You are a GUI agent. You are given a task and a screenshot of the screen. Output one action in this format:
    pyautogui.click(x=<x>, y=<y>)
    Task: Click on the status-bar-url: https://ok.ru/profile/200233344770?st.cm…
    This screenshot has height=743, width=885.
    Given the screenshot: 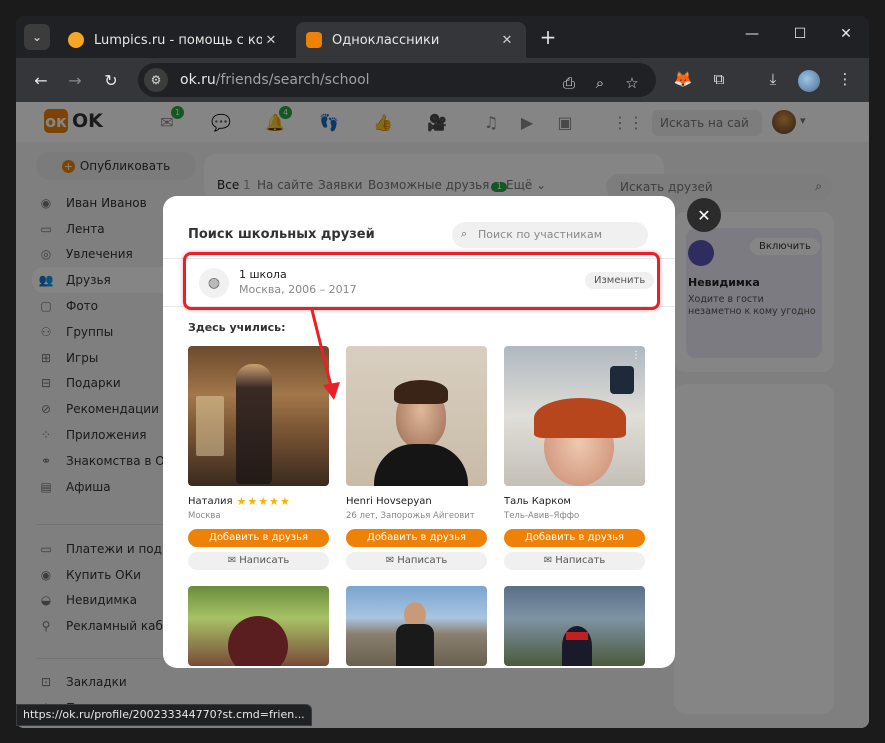 What is the action you would take?
    pyautogui.click(x=164, y=715)
    